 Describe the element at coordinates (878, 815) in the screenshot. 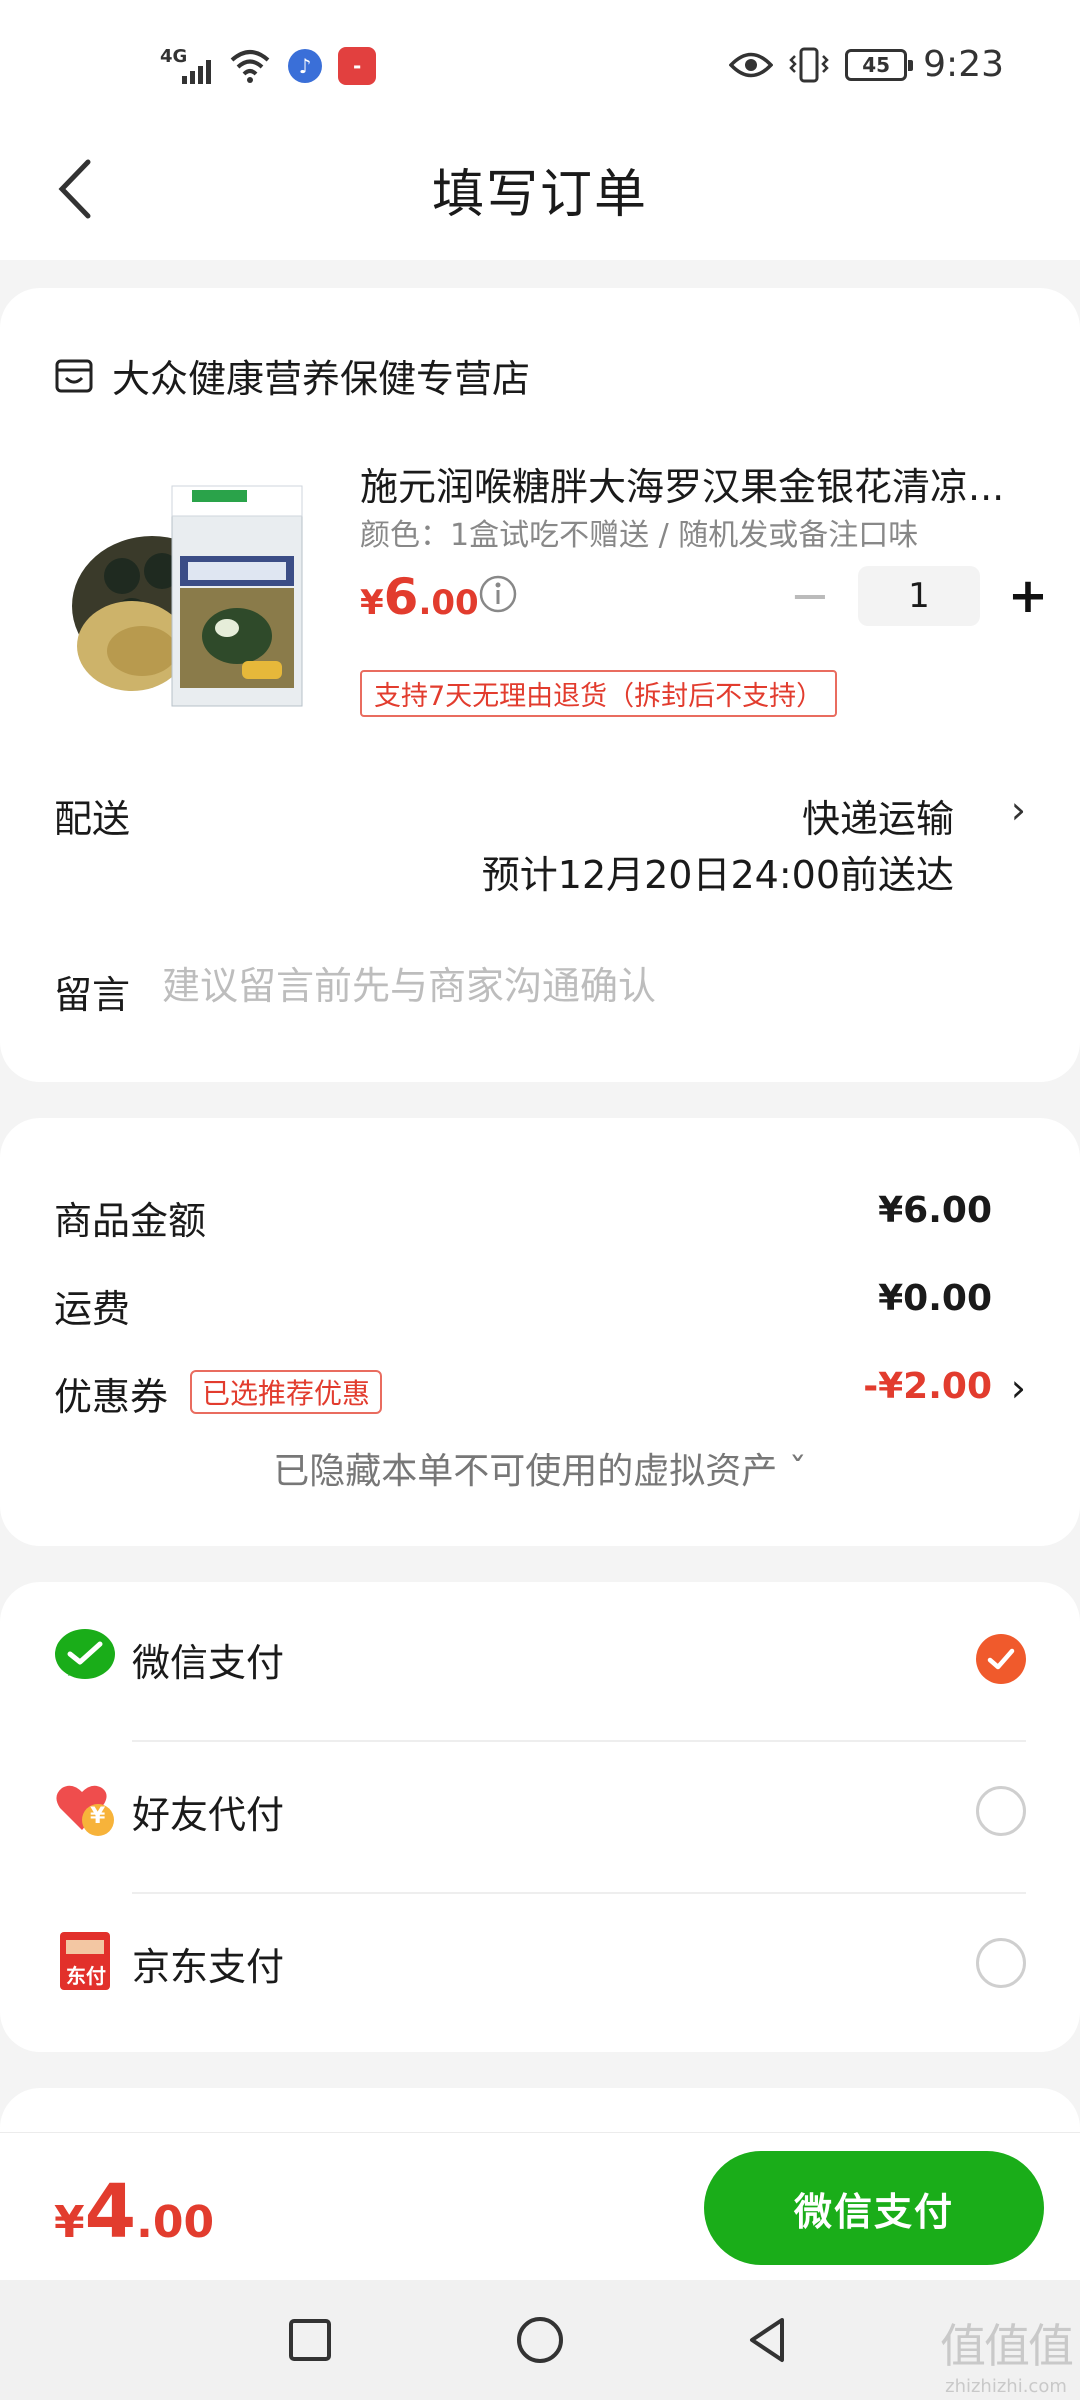

I see `shipping-method: 快递运输` at that location.